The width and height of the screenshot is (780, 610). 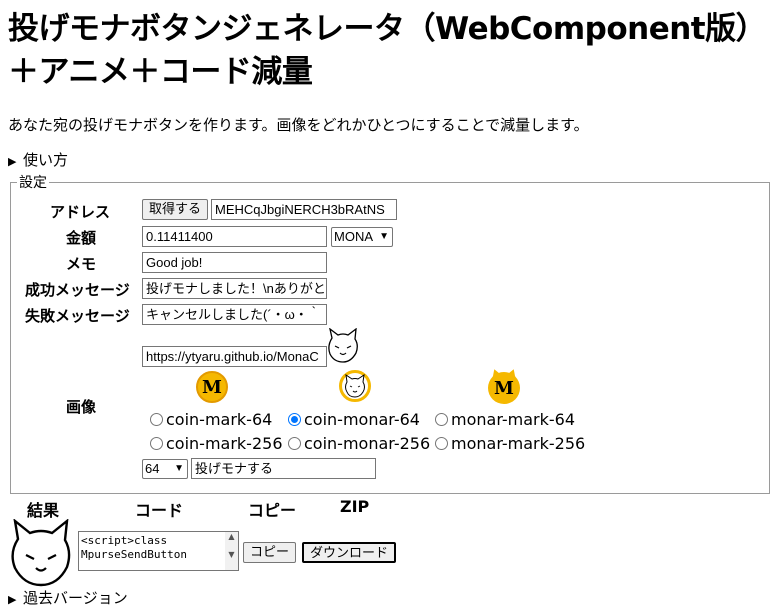 I want to click on memo-input: Good job!, so click(x=234, y=262).